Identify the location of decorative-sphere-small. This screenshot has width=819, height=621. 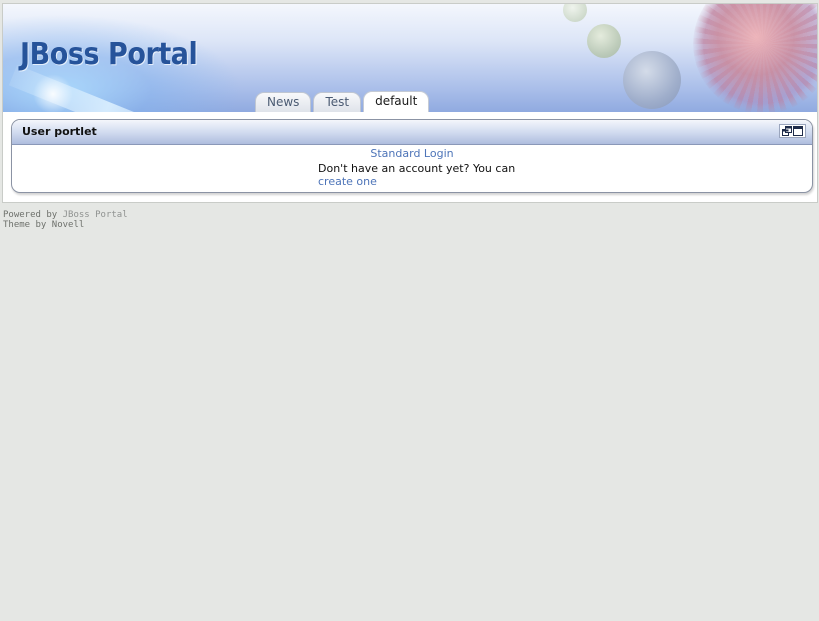
(575, 13).